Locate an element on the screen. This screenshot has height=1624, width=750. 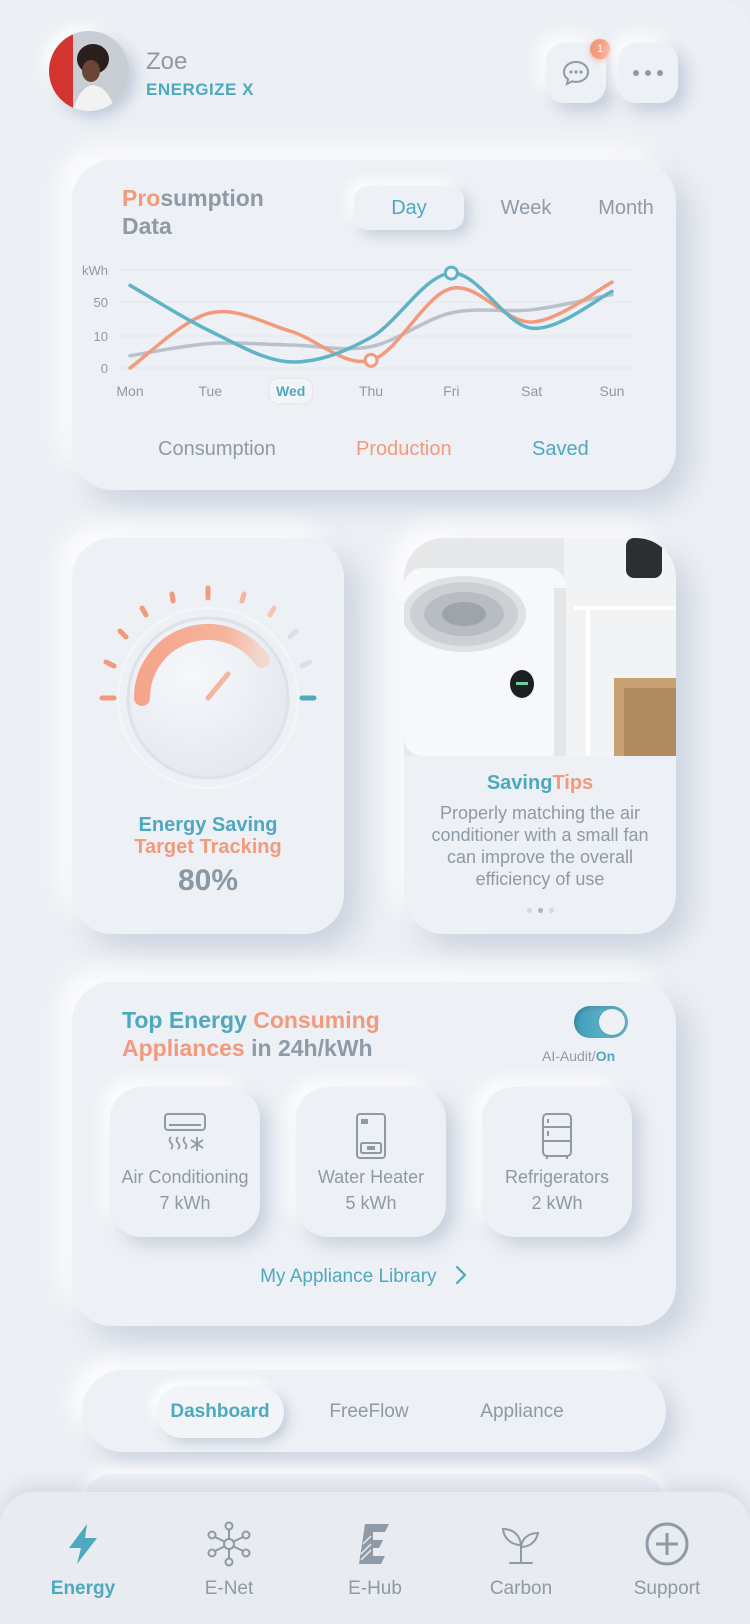
chat-icon is located at coordinates (576, 73).